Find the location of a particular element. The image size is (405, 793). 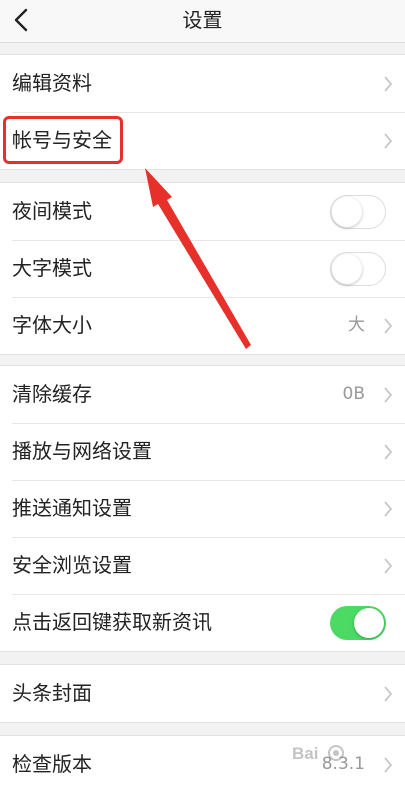

row-label: 清除缓存 is located at coordinates (52, 394).